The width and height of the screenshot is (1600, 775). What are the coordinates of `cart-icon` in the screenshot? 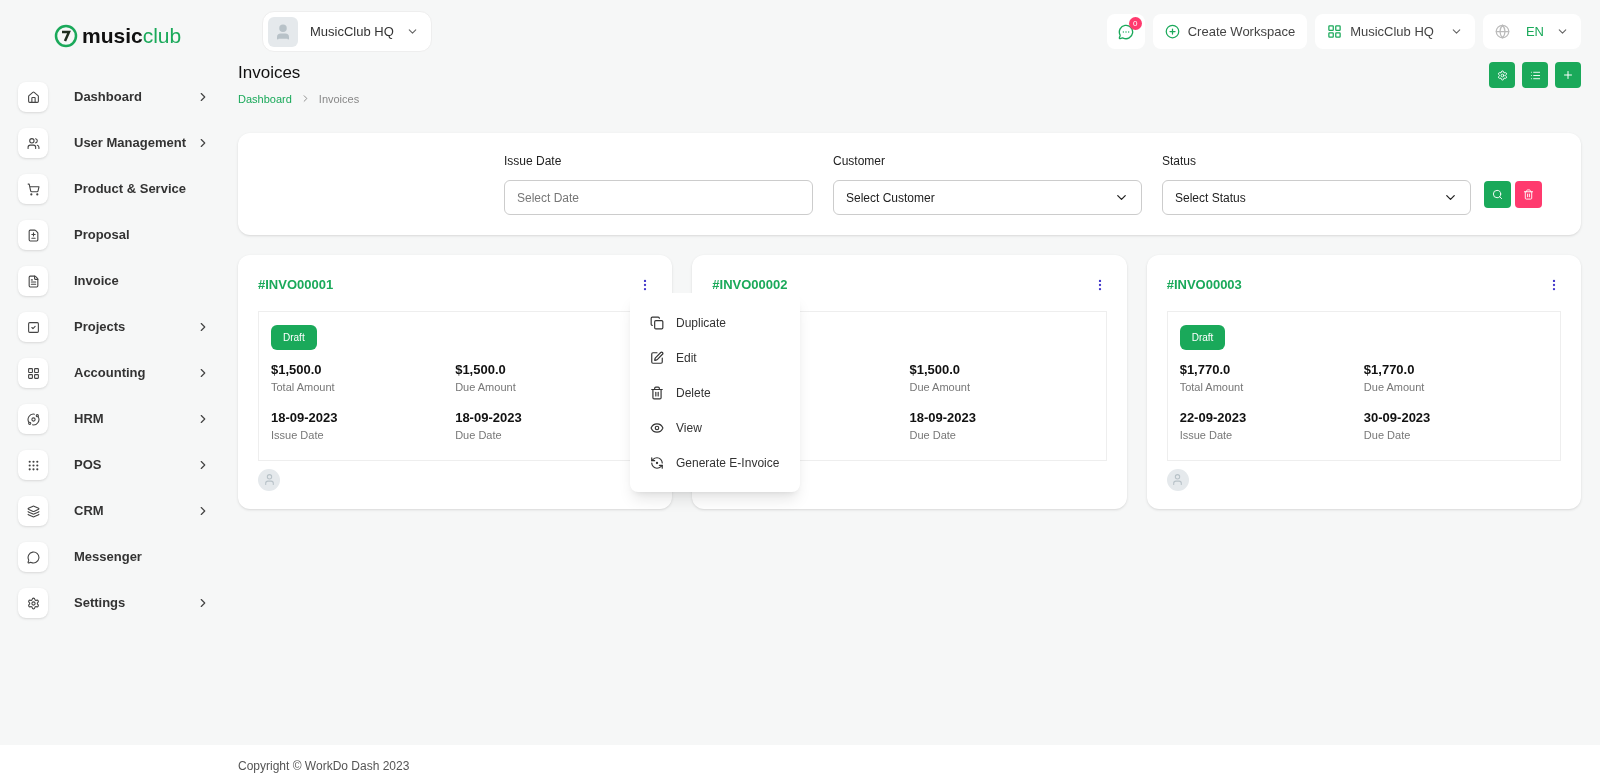 It's located at (33, 189).